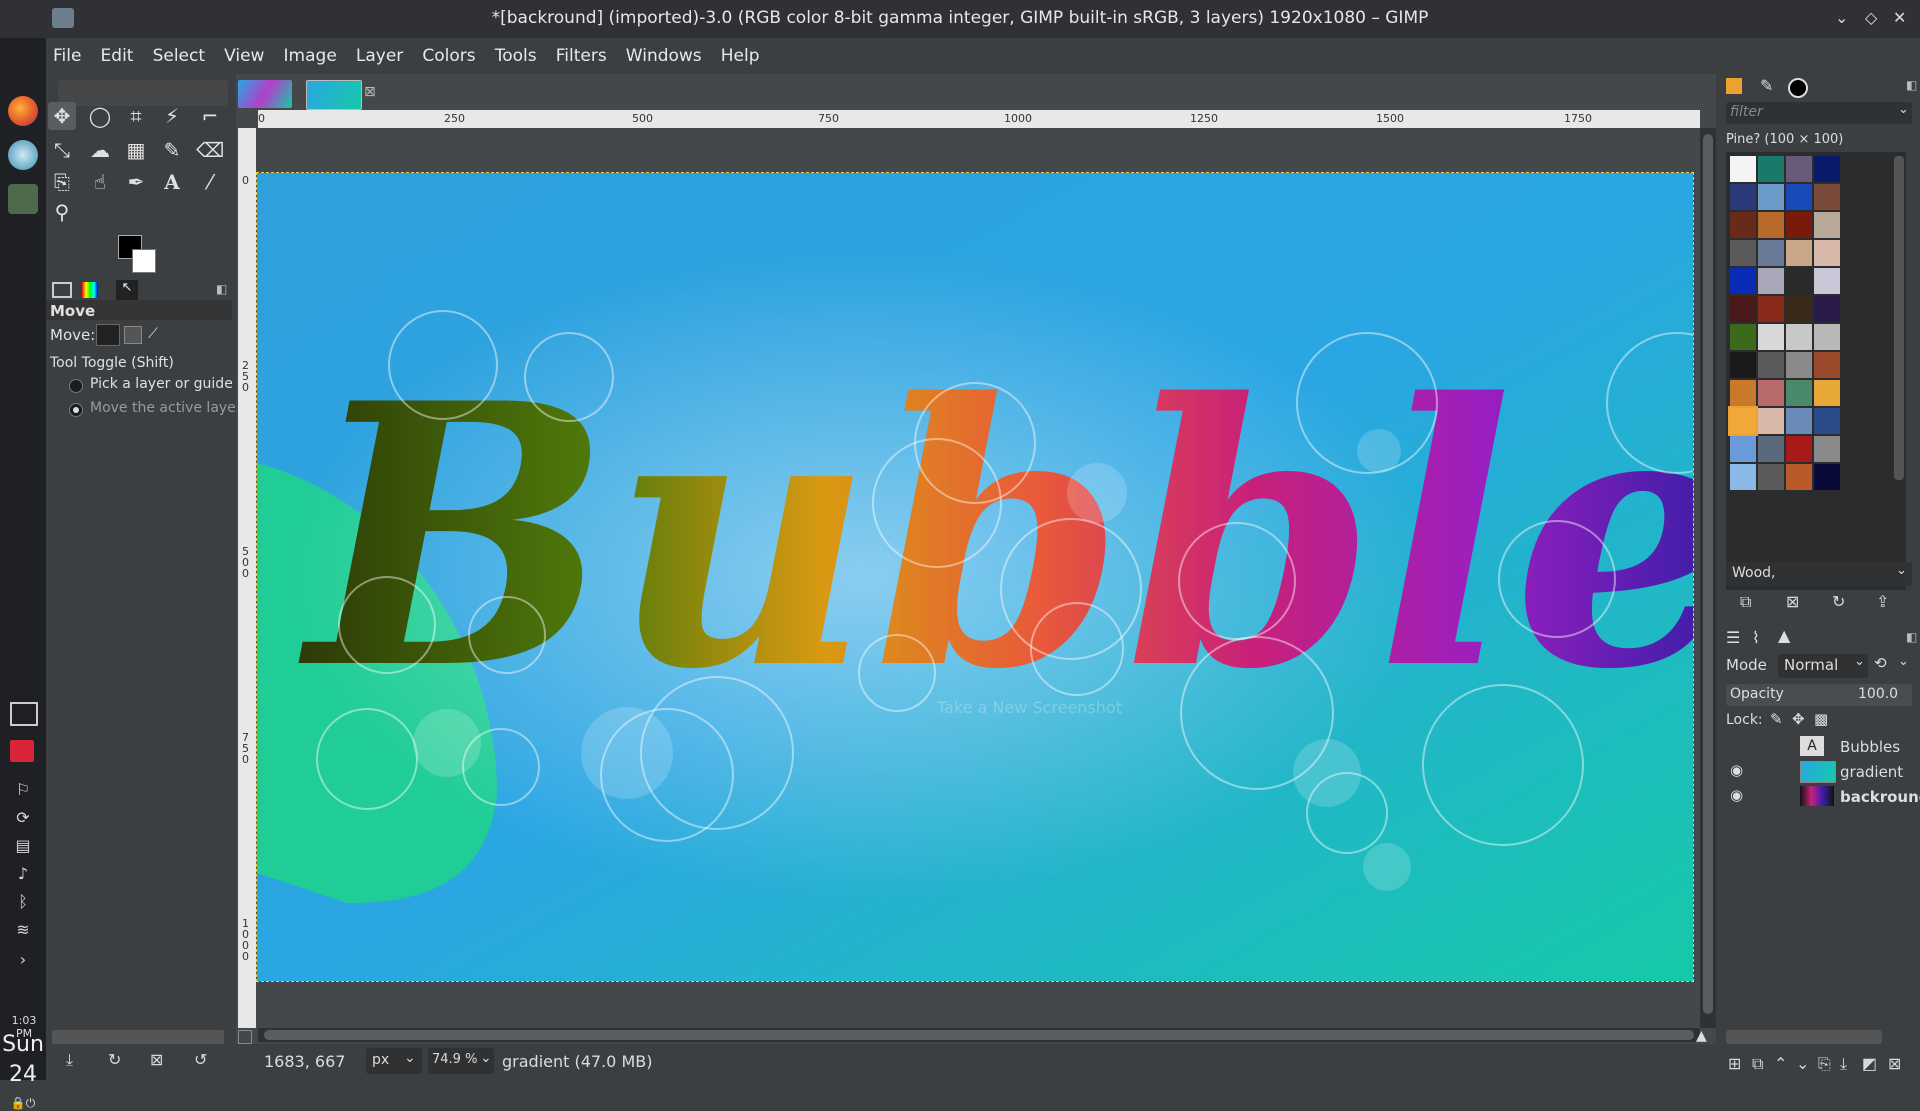 This screenshot has width=1920, height=1111. I want to click on raise-layer-icon: ⌃, so click(1780, 1063).